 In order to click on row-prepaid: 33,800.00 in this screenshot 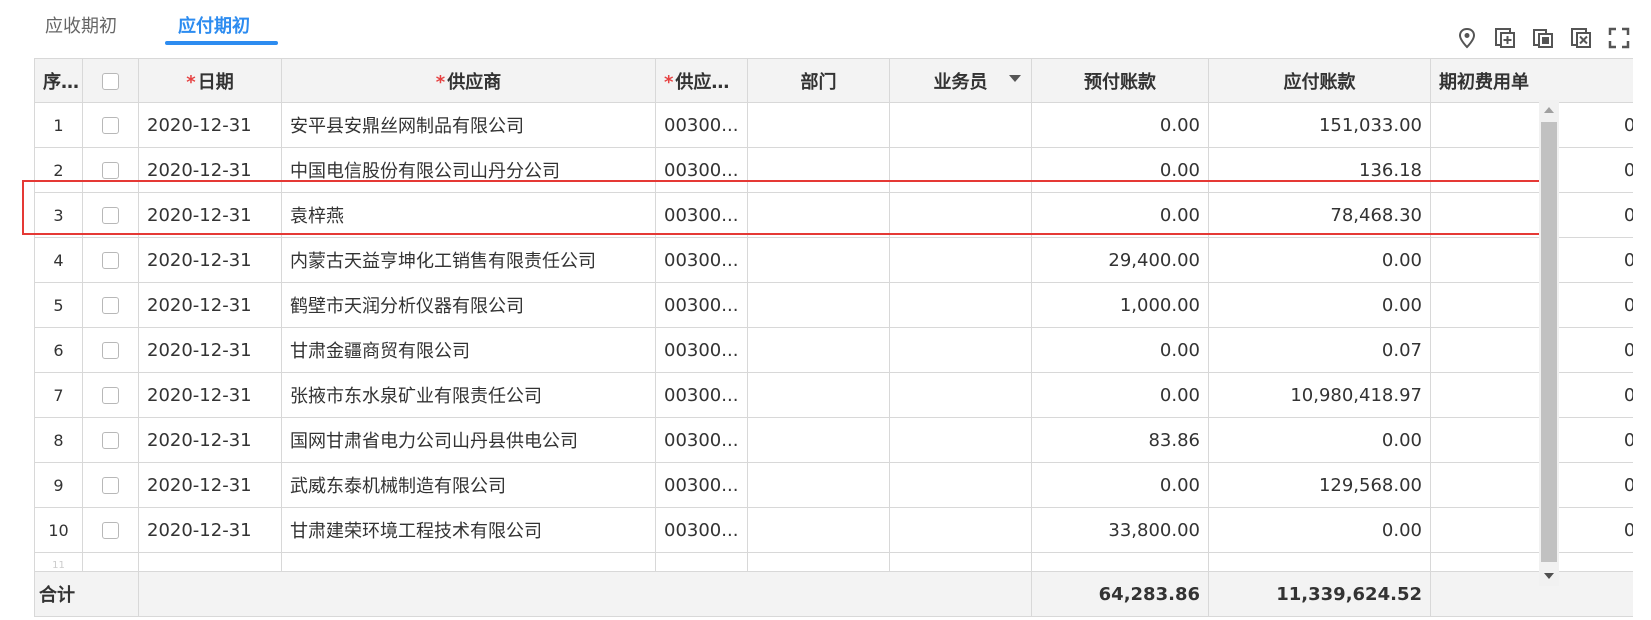, I will do `click(1120, 530)`.